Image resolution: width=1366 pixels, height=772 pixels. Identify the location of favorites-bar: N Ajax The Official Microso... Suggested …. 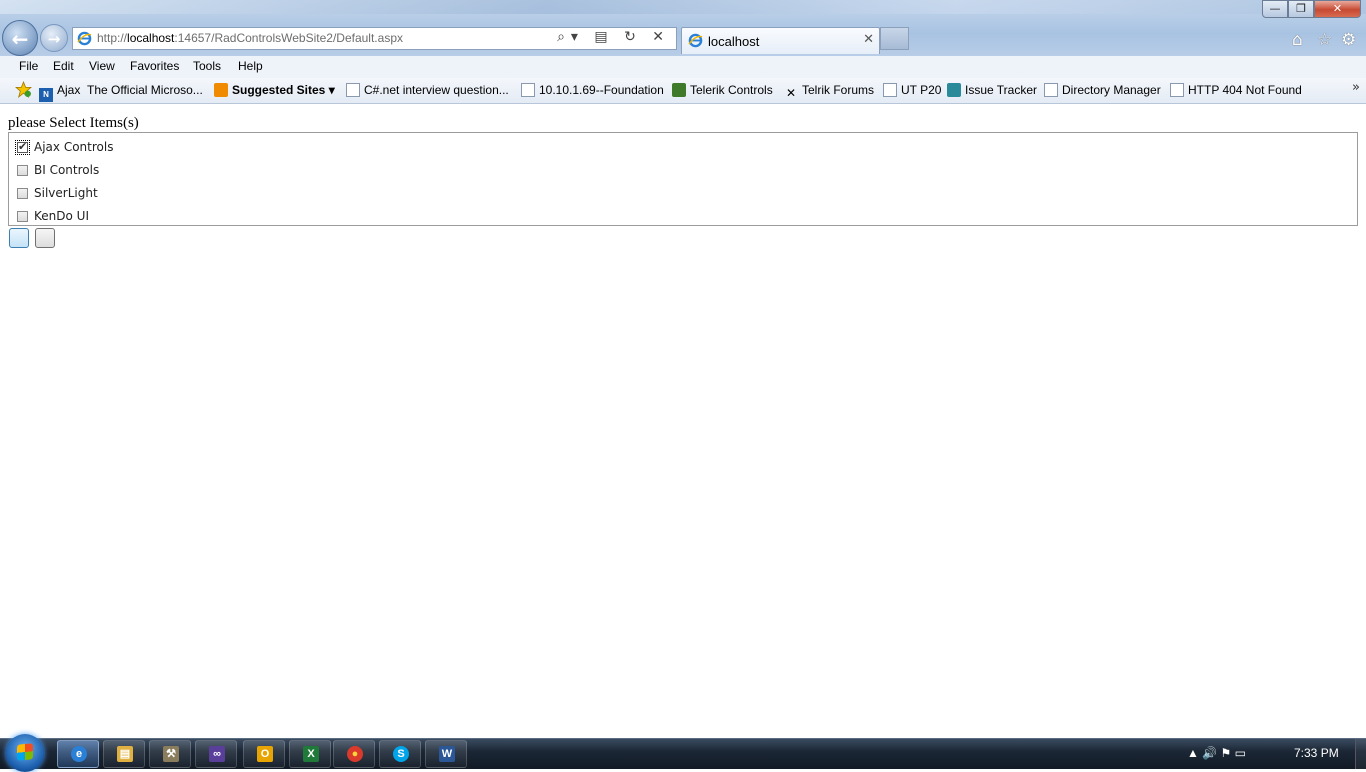
(683, 91).